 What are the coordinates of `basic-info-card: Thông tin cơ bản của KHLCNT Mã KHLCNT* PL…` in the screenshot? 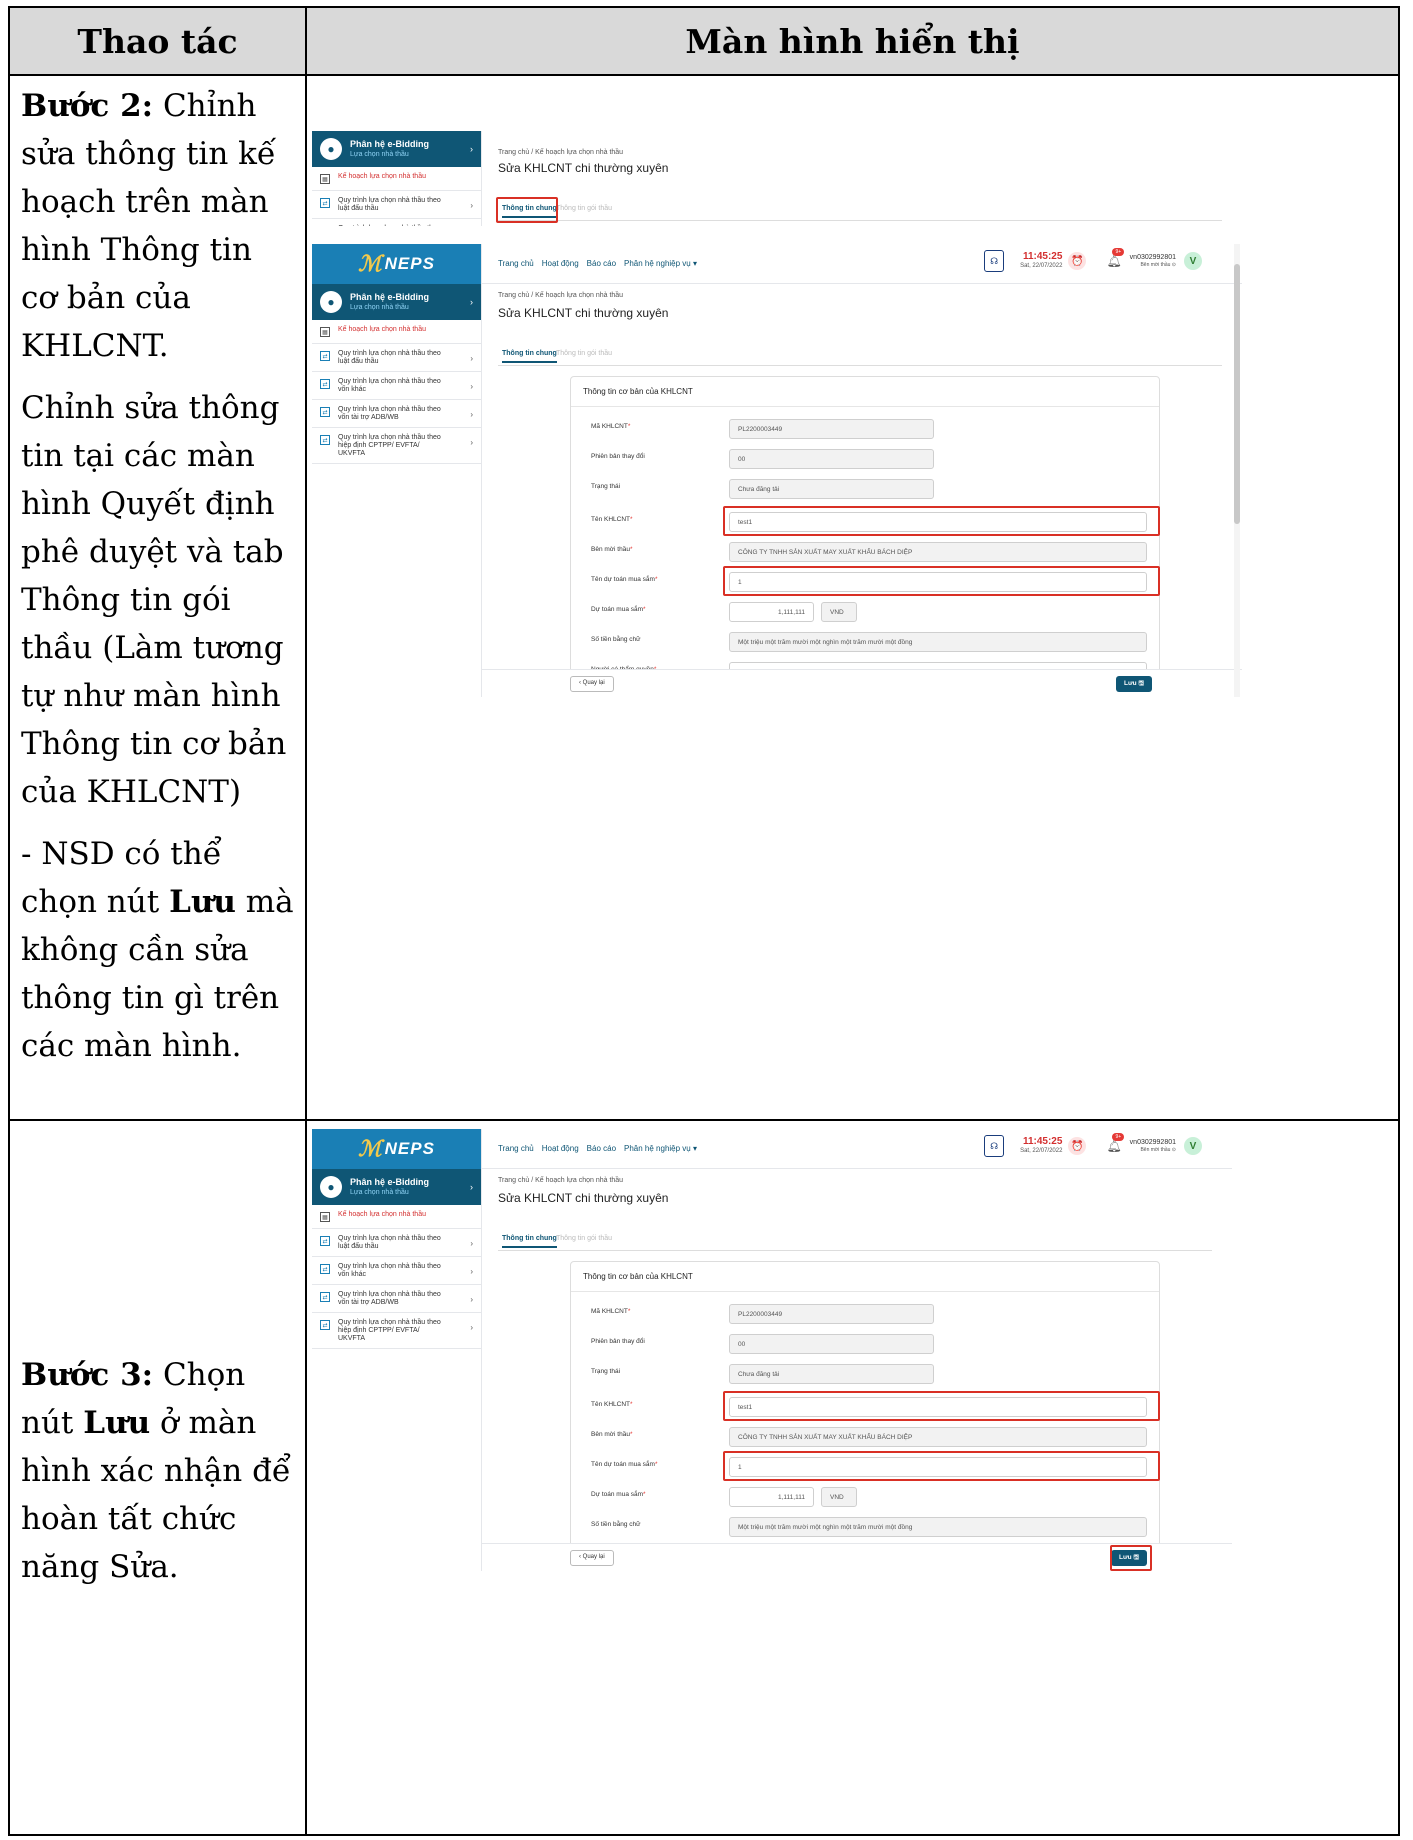 It's located at (865, 536).